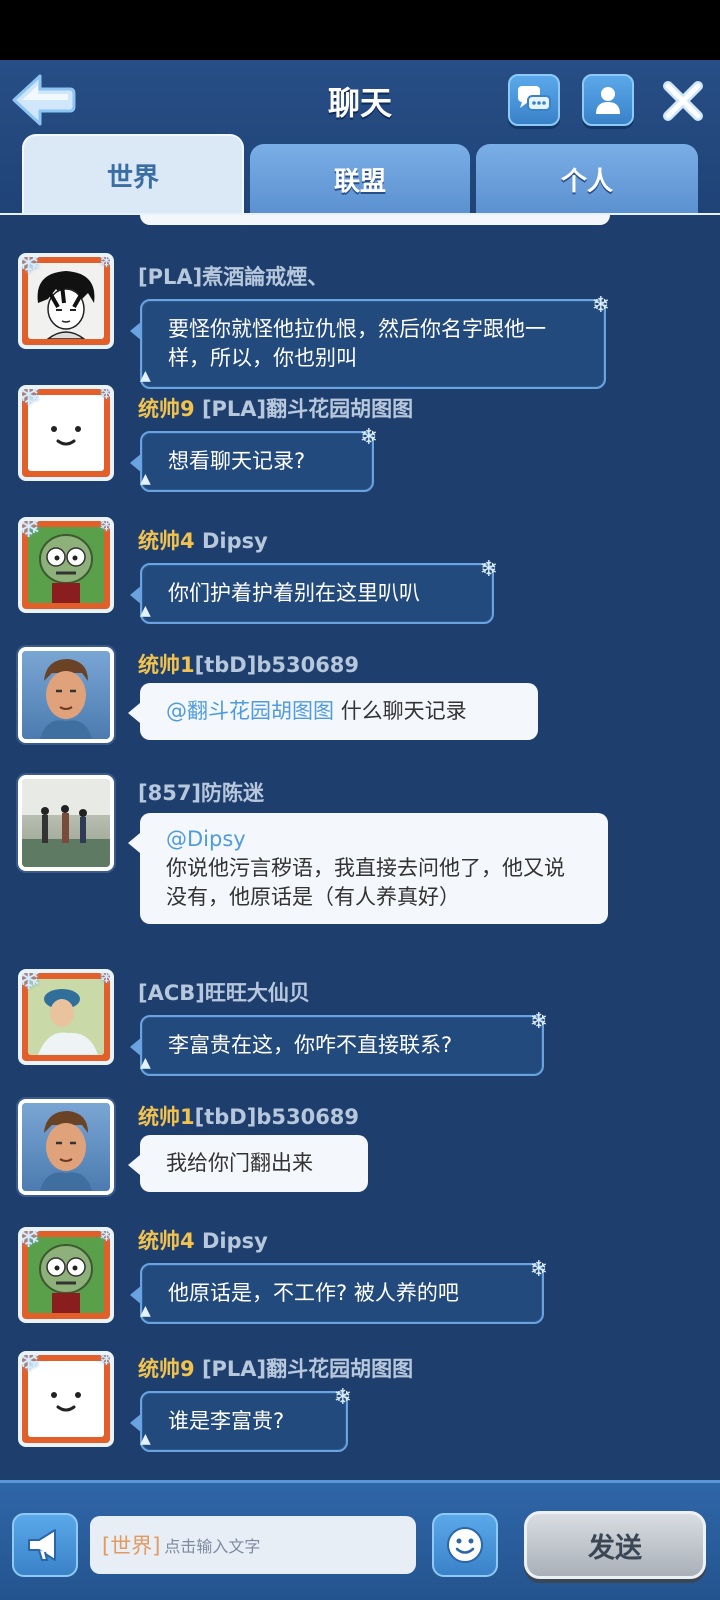 Image resolution: width=720 pixels, height=1600 pixels. I want to click on sender-name: [PLA]煮酒論戒煙、, so click(233, 276).